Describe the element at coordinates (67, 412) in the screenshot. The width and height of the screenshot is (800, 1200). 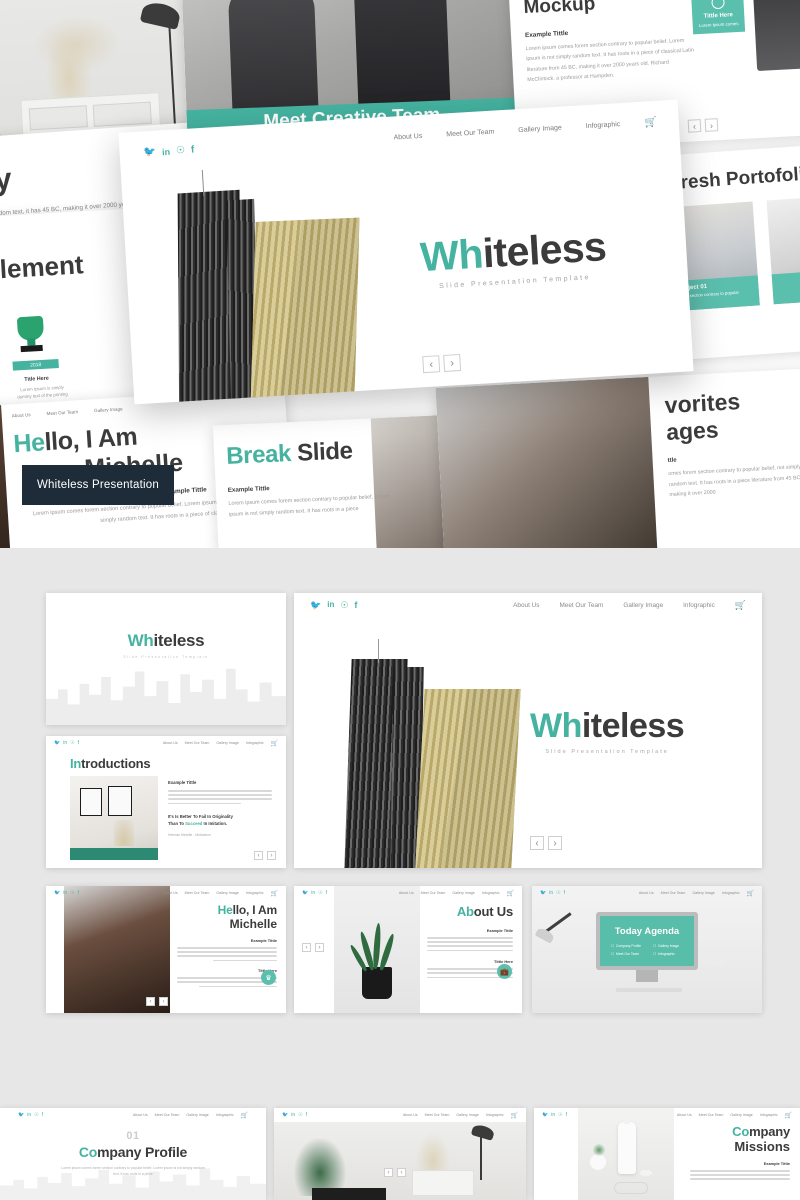
I see `slide-nav: About Us Meet Our Team Gallery Image` at that location.